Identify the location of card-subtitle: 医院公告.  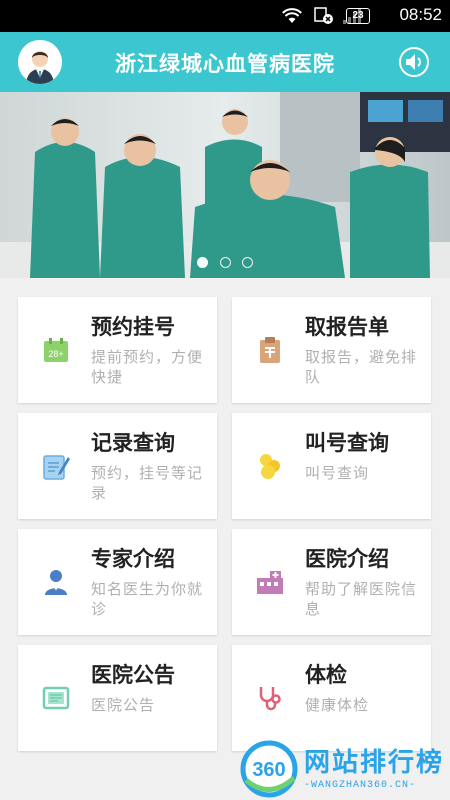
(123, 705).